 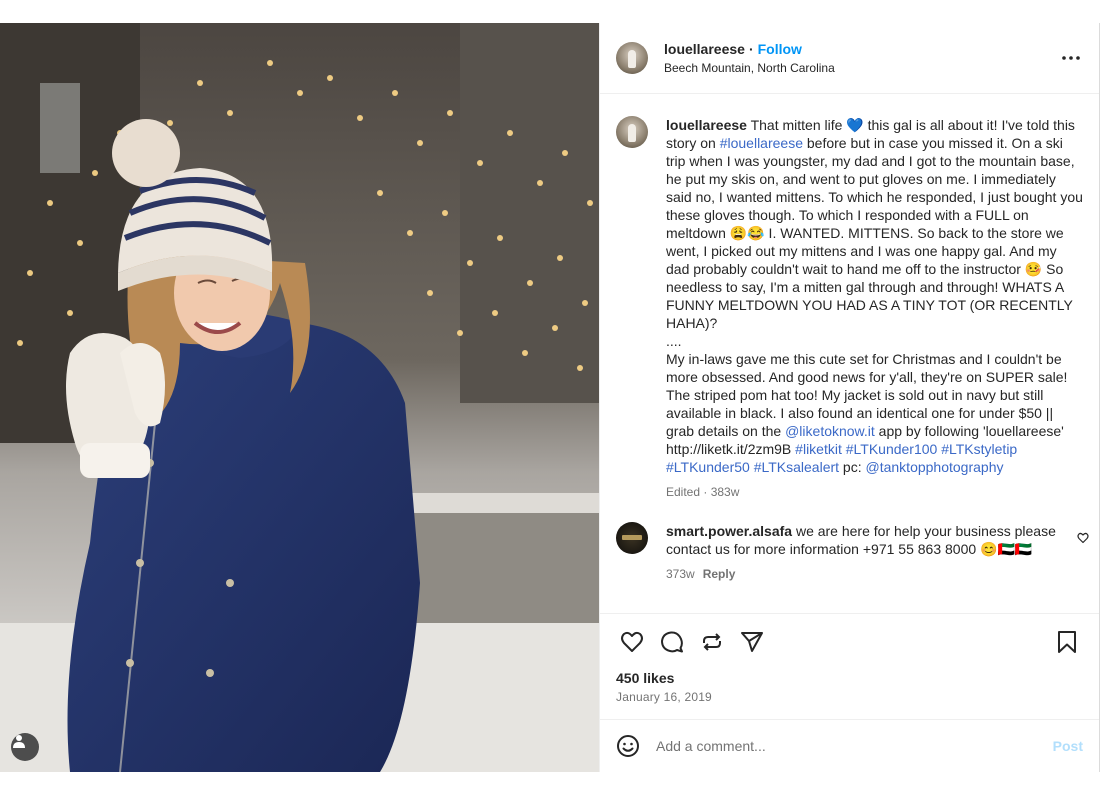 What do you see at coordinates (632, 132) in the screenshot?
I see `caption-avatar` at bounding box center [632, 132].